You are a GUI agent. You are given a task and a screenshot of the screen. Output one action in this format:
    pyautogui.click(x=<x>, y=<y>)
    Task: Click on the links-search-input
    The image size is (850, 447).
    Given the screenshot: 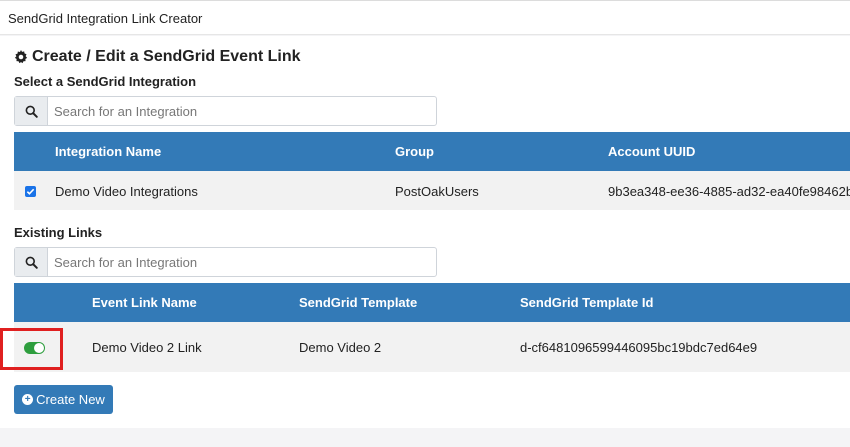 What is the action you would take?
    pyautogui.click(x=242, y=262)
    